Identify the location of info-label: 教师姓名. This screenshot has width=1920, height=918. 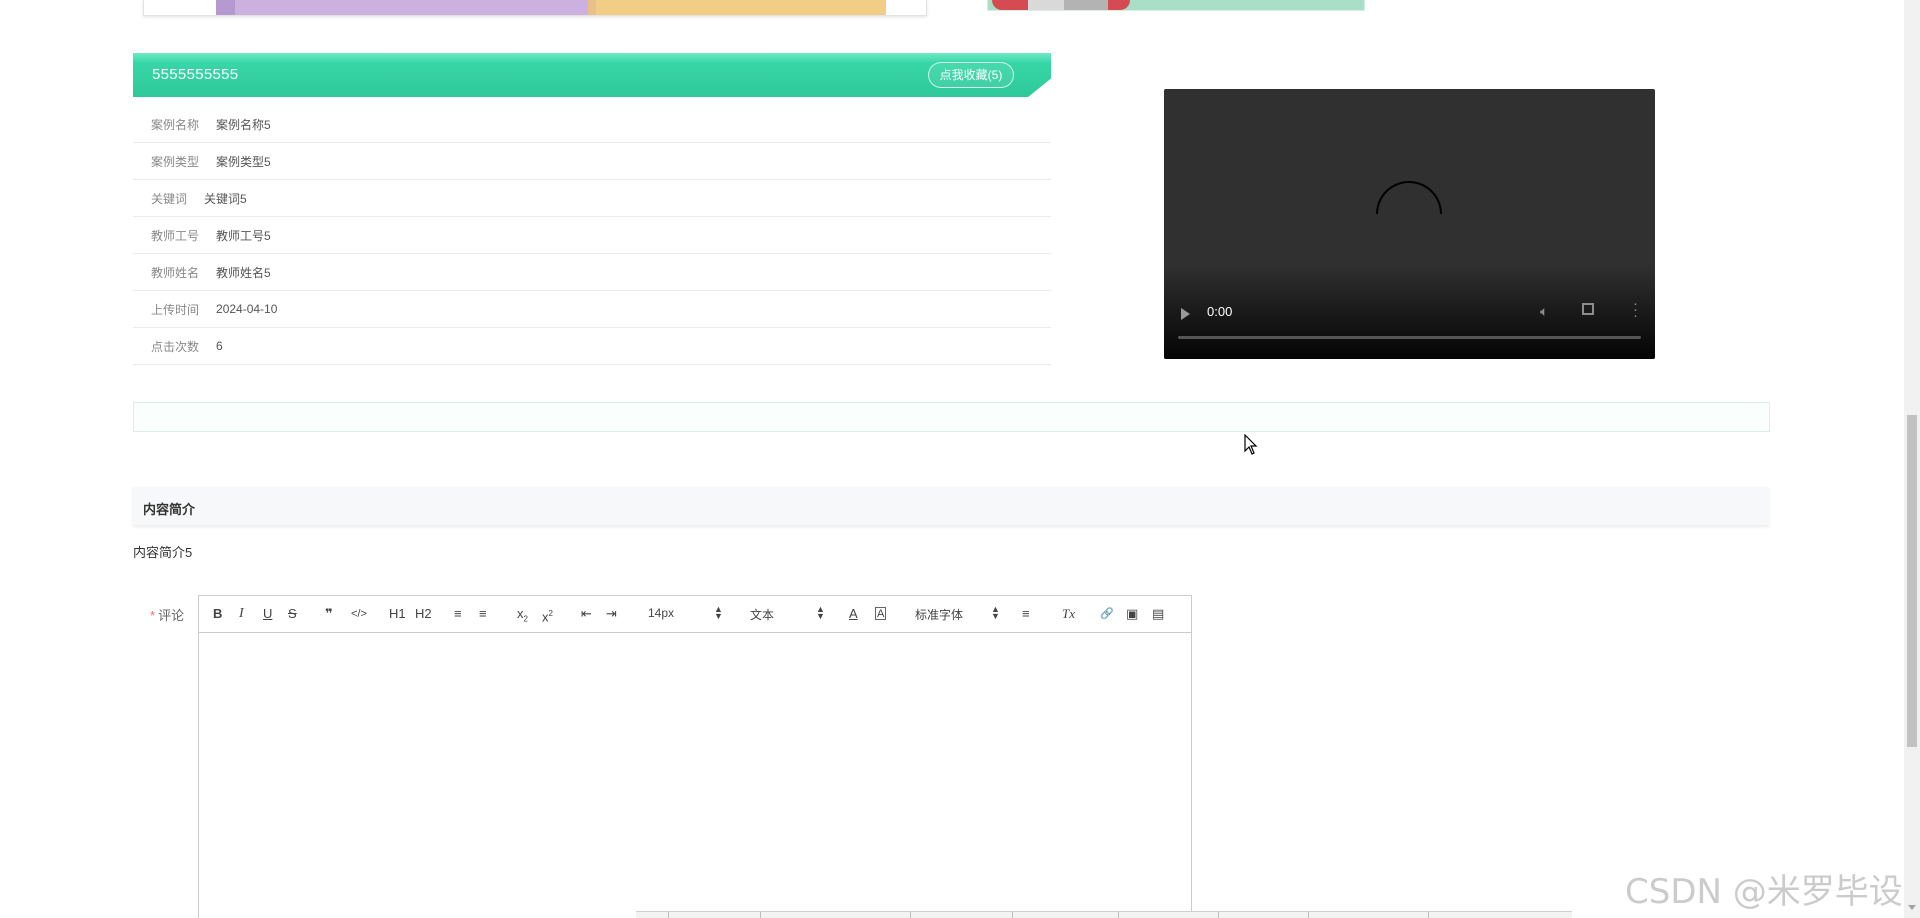
(175, 272).